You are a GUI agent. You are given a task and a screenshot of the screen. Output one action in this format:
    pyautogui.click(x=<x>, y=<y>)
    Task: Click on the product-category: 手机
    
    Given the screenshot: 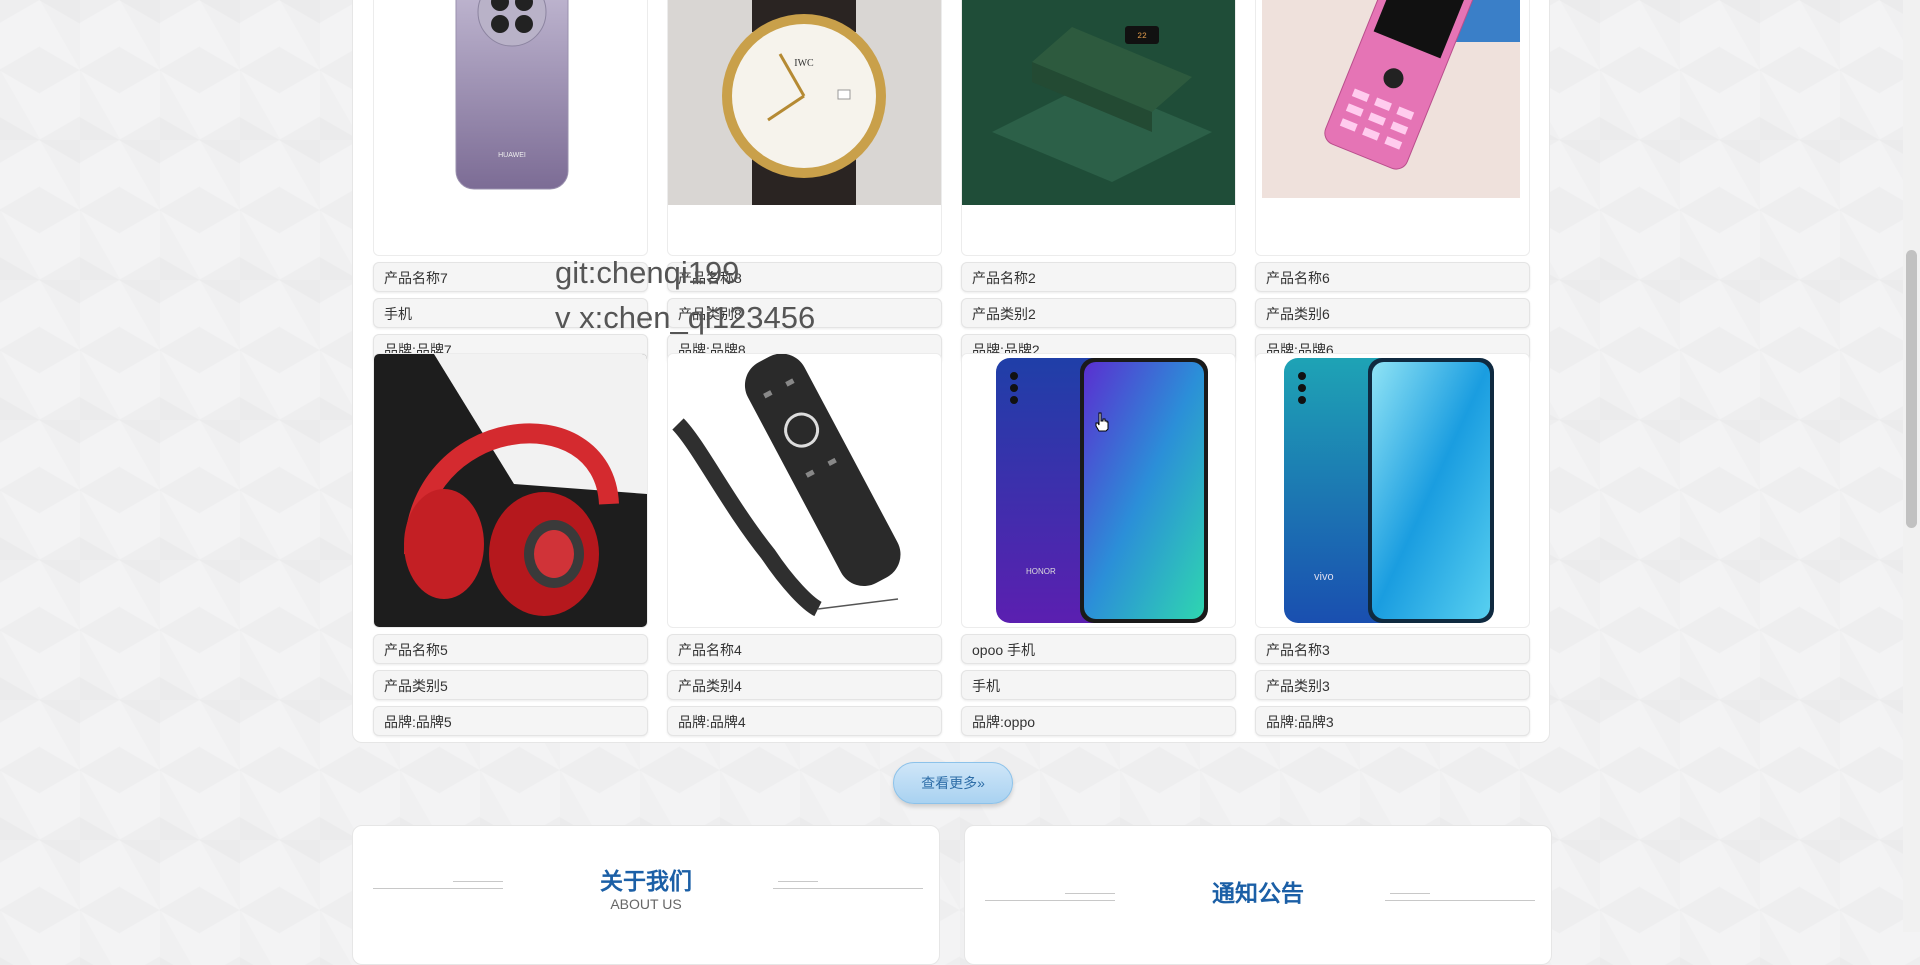 What is the action you would take?
    pyautogui.click(x=1098, y=685)
    